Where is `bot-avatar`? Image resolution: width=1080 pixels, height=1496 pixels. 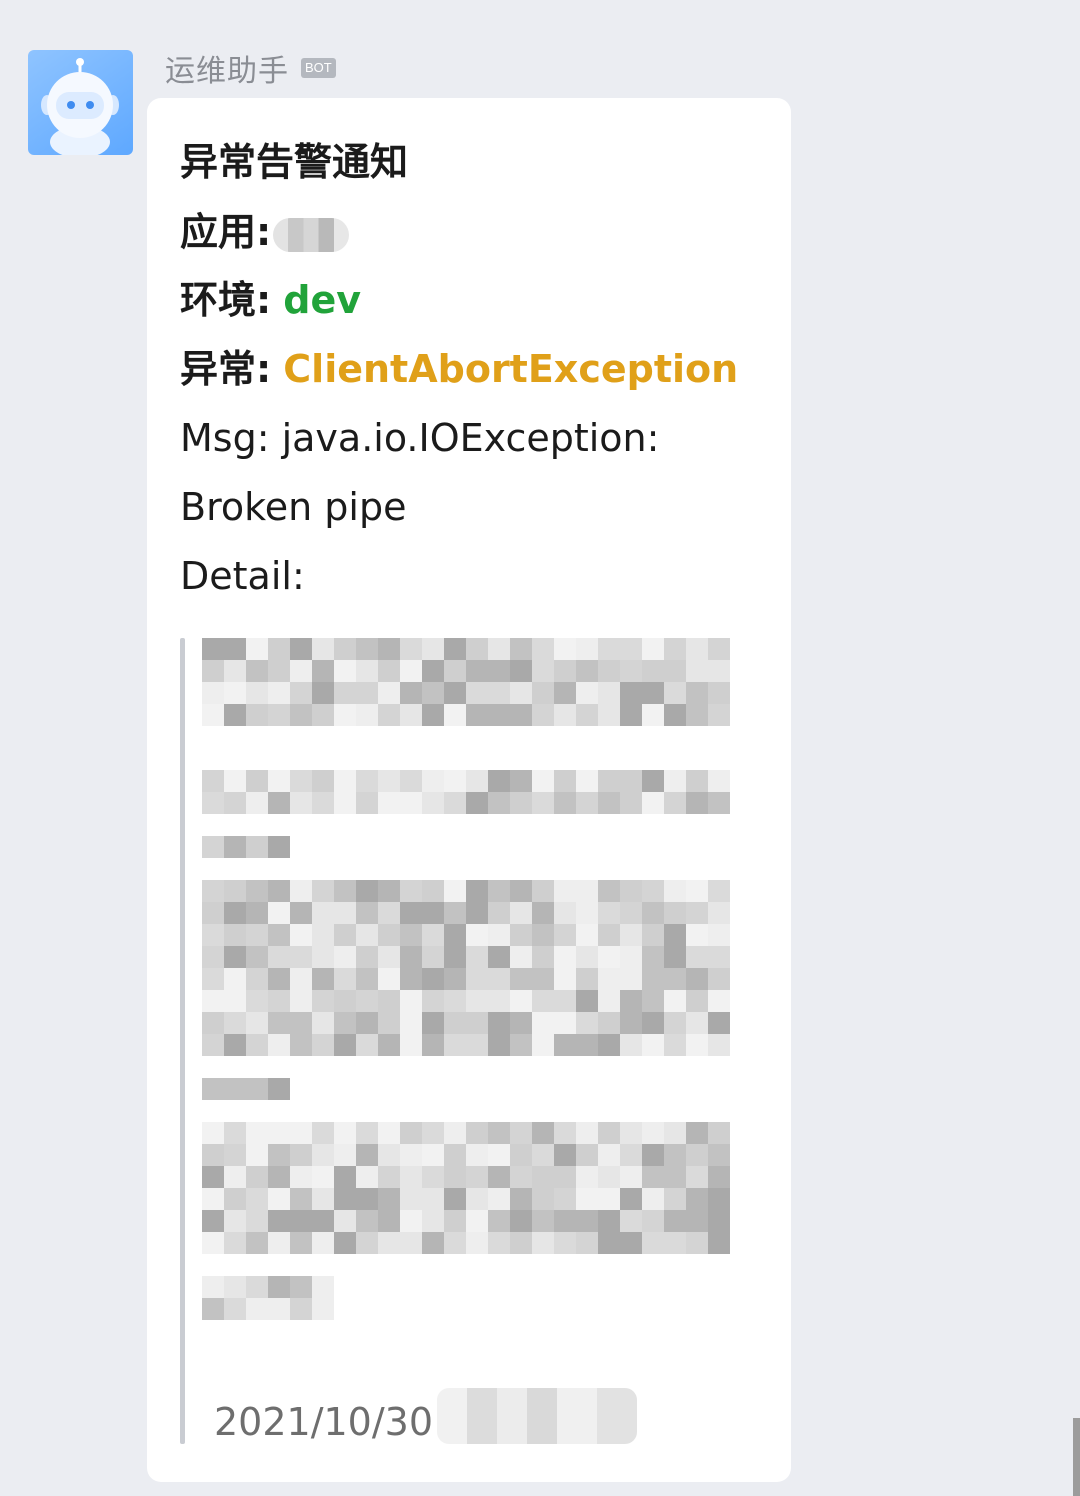
bot-avatar is located at coordinates (80, 102).